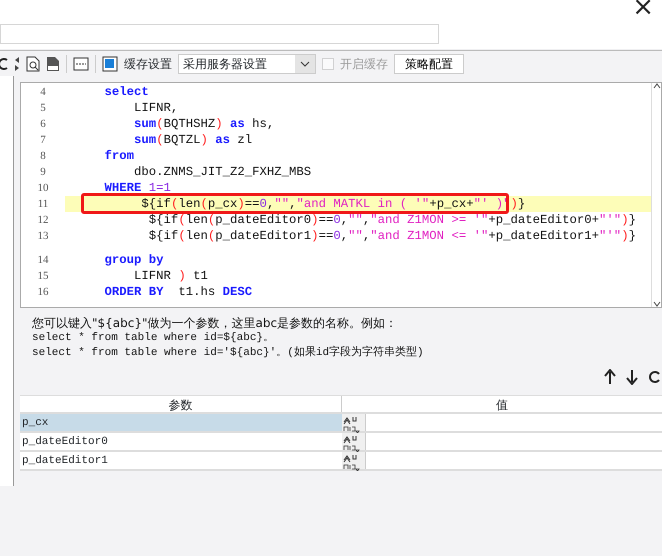  Describe the element at coordinates (364, 64) in the screenshot. I see `enable-cache-label: 开启缓存` at that location.